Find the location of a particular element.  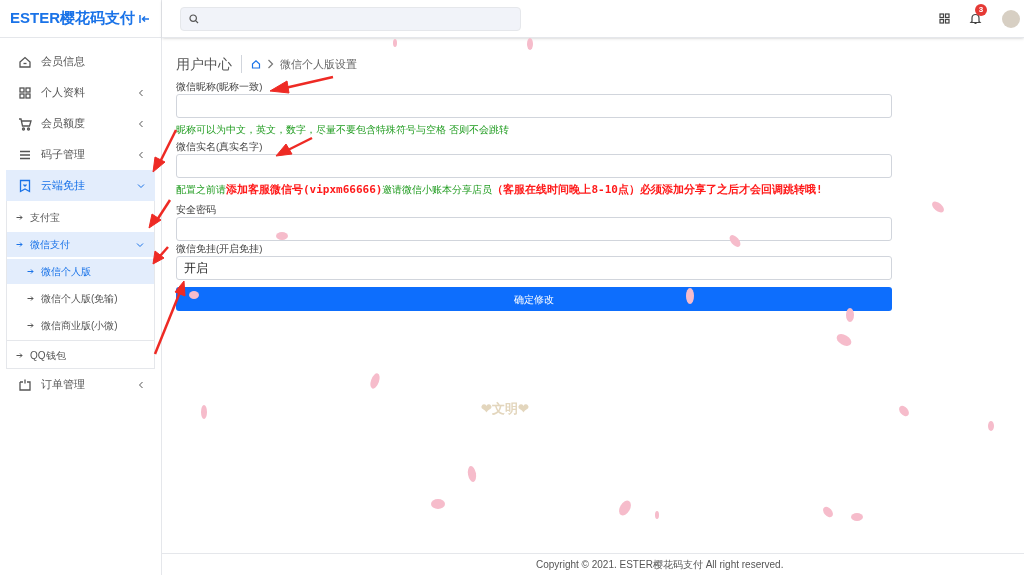

collapse-icon is located at coordinates (145, 18).